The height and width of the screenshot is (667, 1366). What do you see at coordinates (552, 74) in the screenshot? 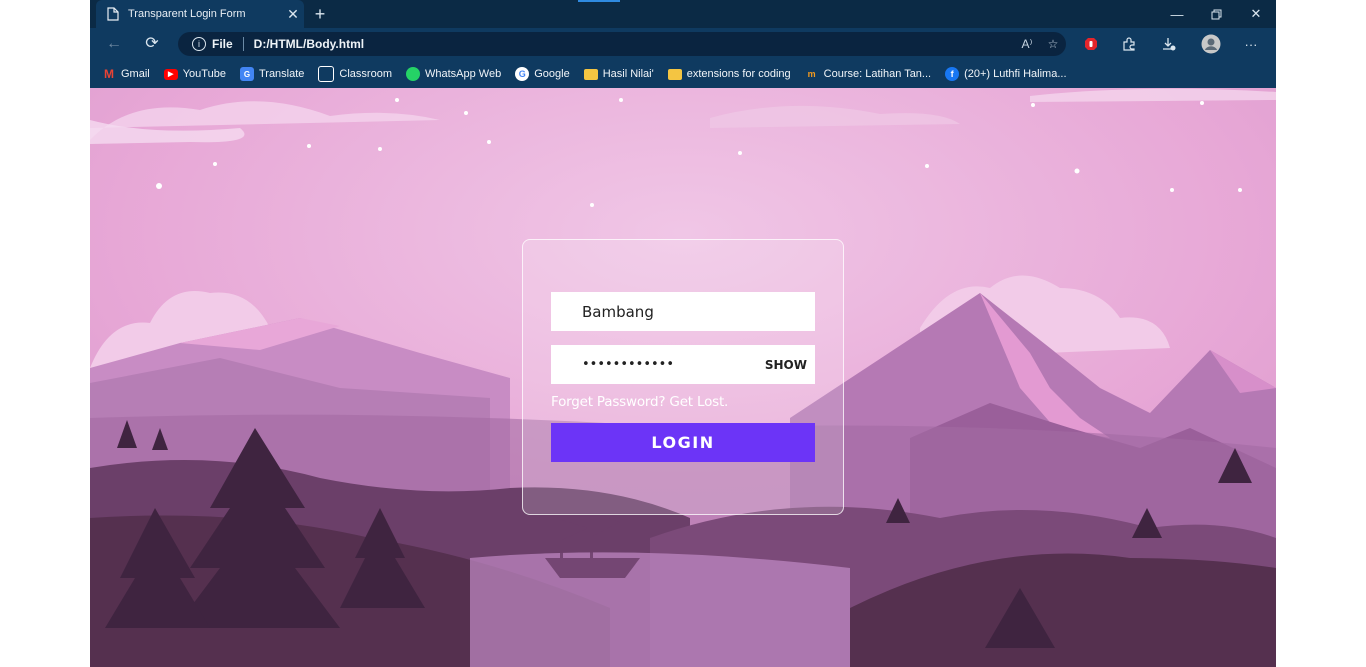
I see `bookmark-label: Google` at bounding box center [552, 74].